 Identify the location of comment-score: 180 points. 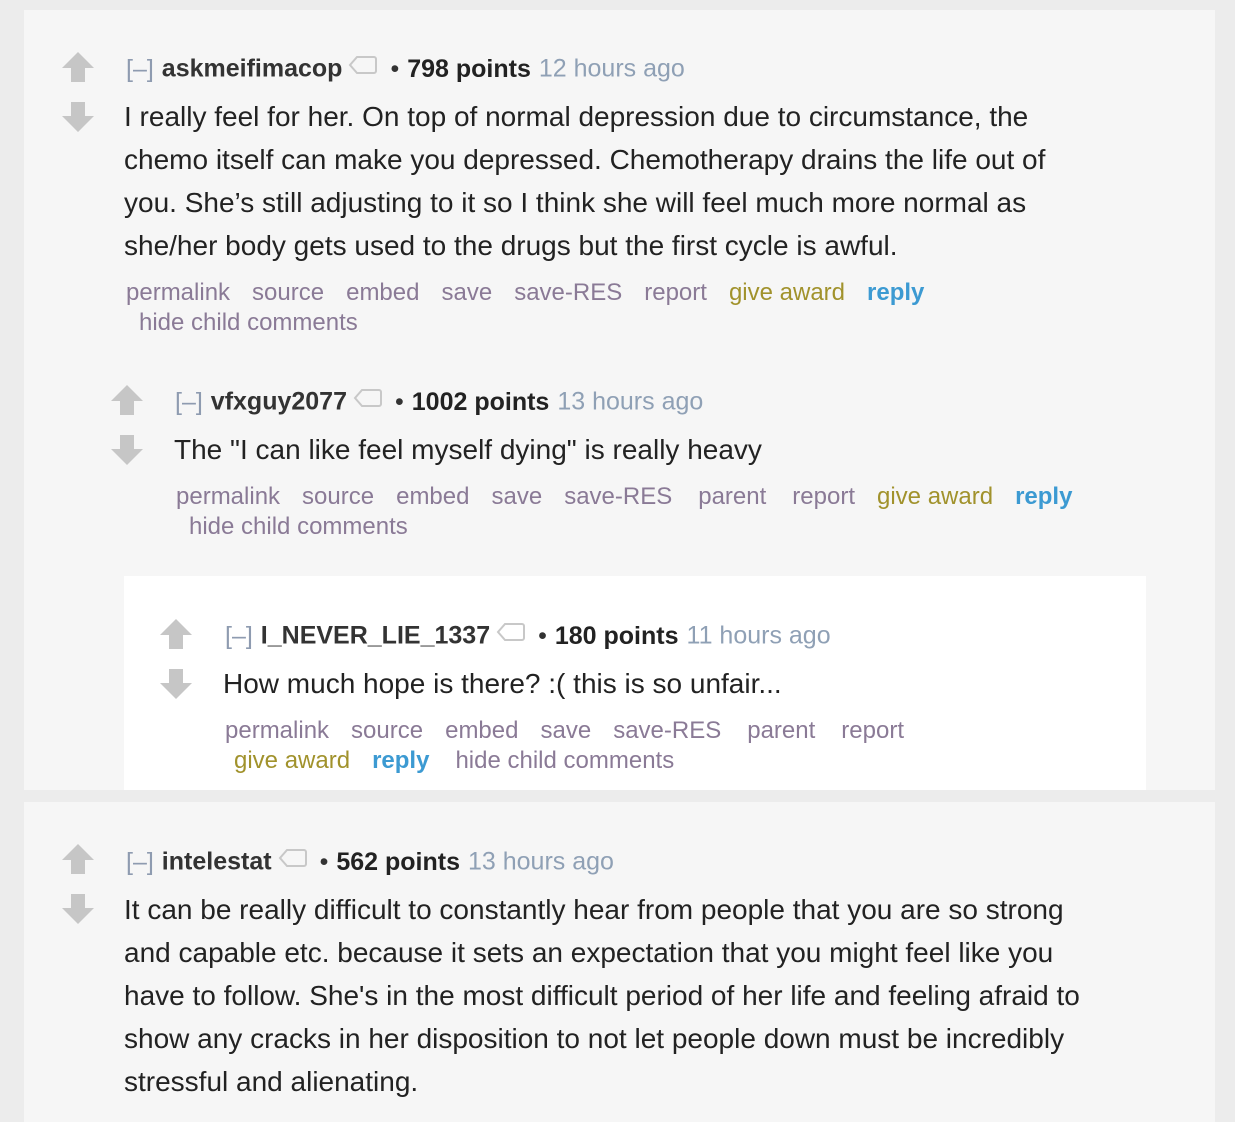
(616, 635).